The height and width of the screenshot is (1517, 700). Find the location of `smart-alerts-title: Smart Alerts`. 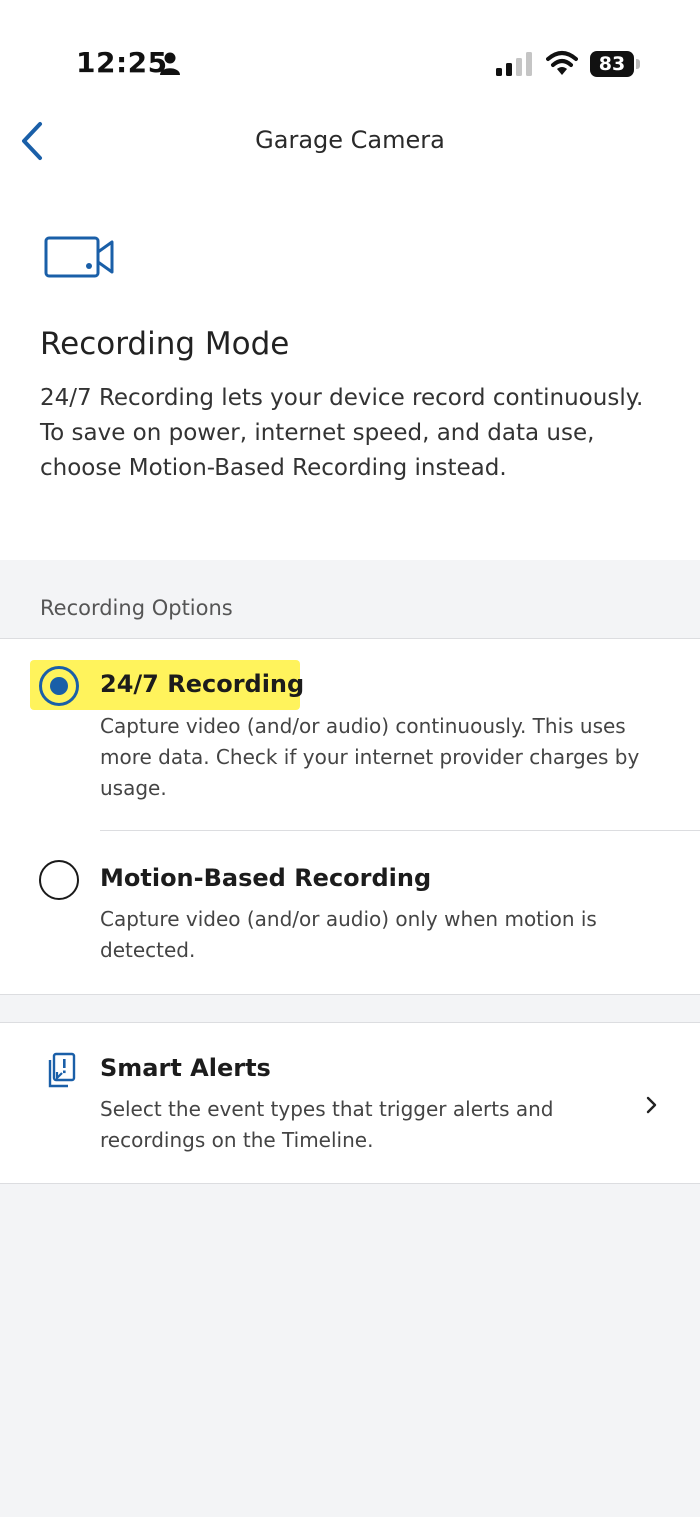

smart-alerts-title: Smart Alerts is located at coordinates (185, 1068).